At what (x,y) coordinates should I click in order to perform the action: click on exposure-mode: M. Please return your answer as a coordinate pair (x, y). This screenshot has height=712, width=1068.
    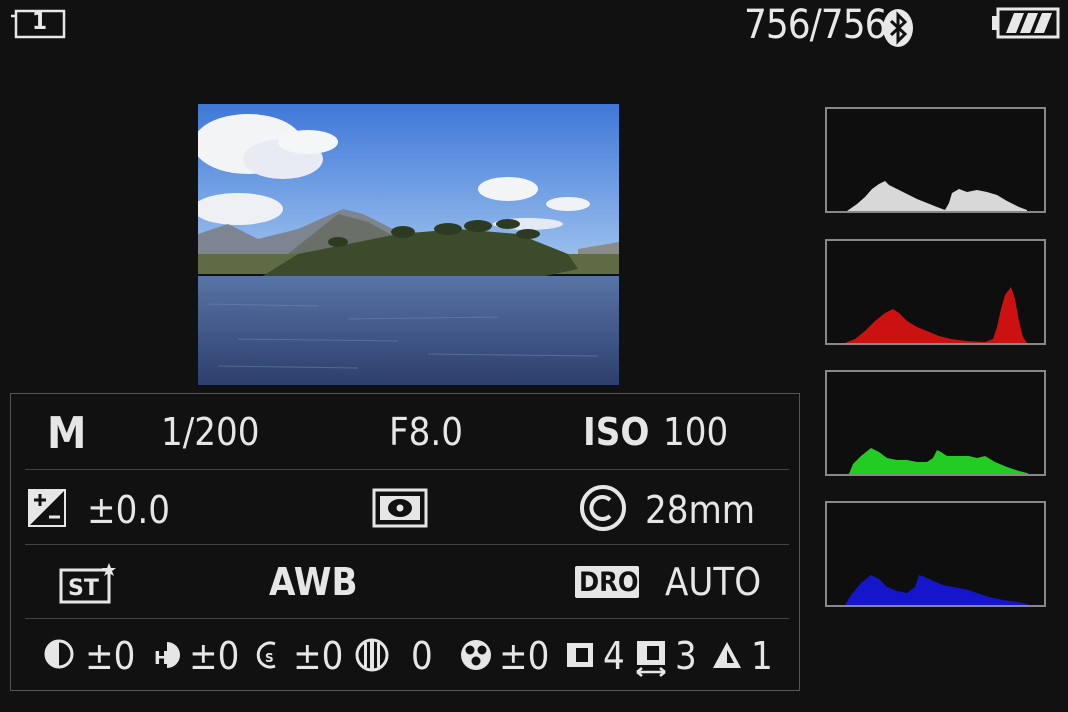
    Looking at the image, I should click on (67, 433).